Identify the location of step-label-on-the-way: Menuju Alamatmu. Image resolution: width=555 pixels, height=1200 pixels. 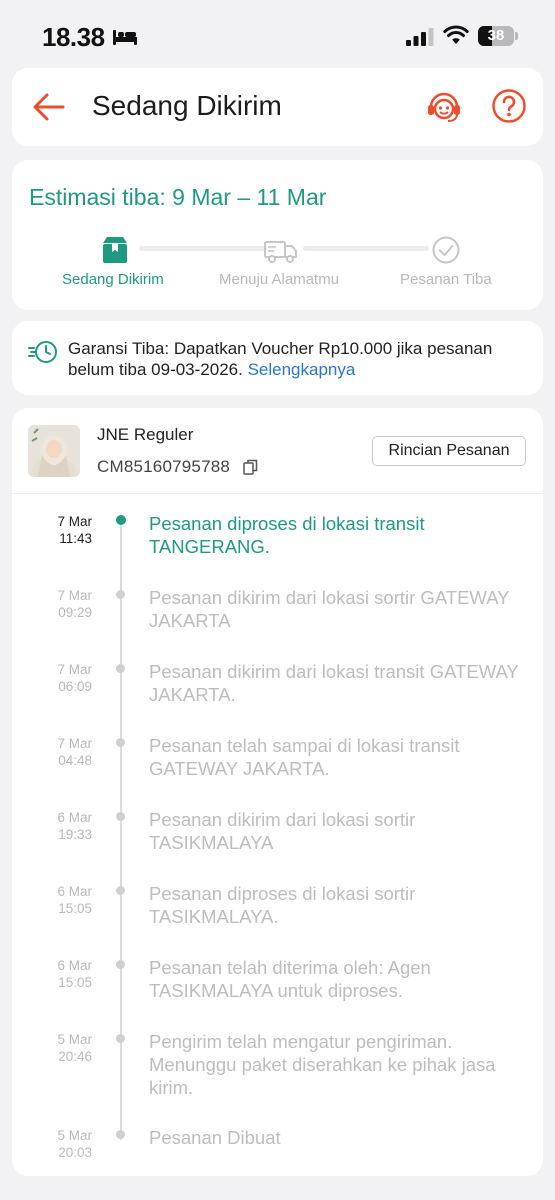
(279, 279).